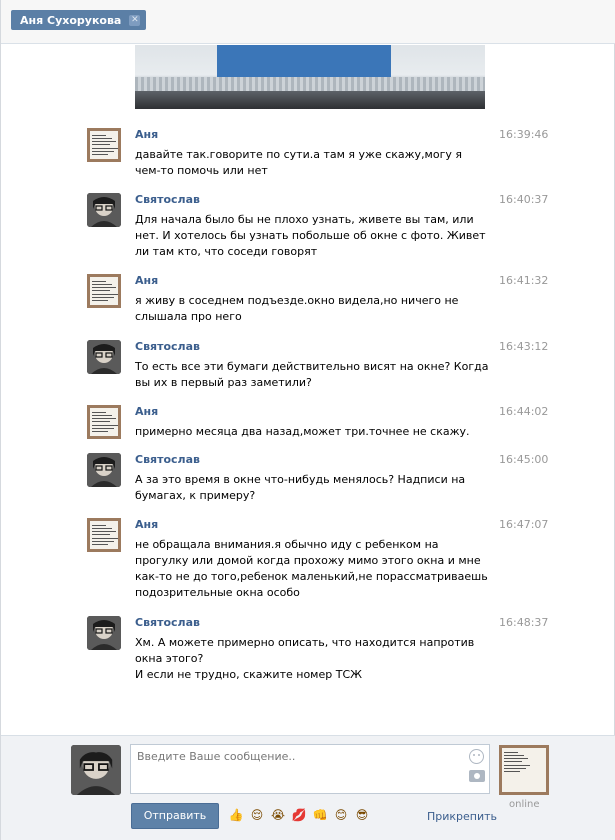 The width and height of the screenshot is (615, 840). Describe the element at coordinates (524, 199) in the screenshot. I see `message-time: 16:40:37` at that location.